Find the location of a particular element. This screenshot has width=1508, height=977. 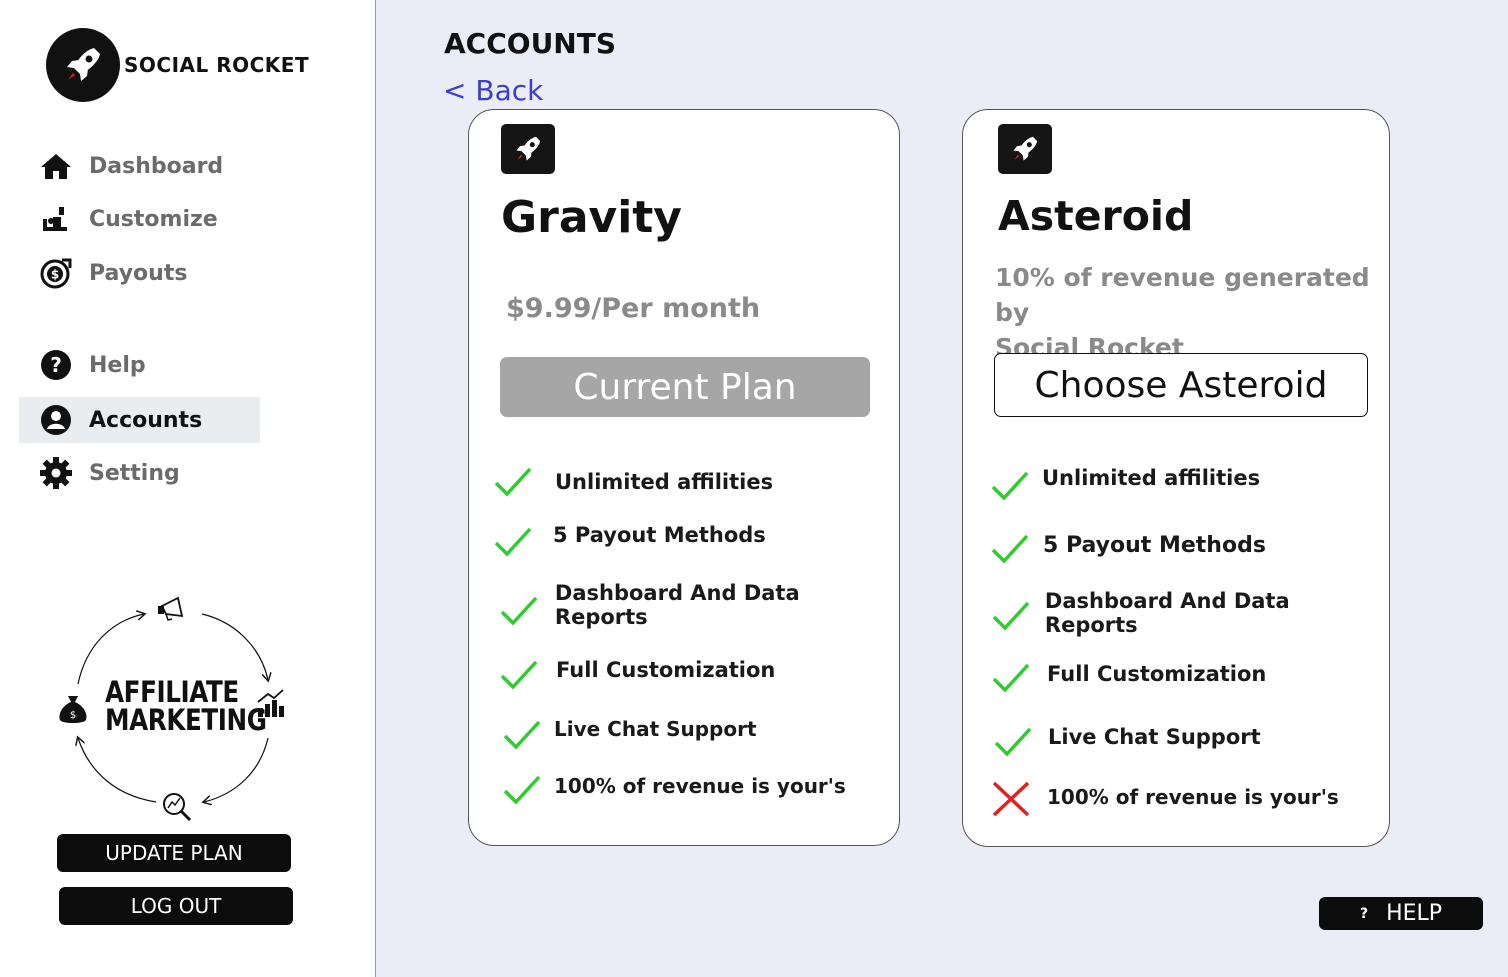

brand-logo: SOCIAL ROCKET is located at coordinates (177, 65).